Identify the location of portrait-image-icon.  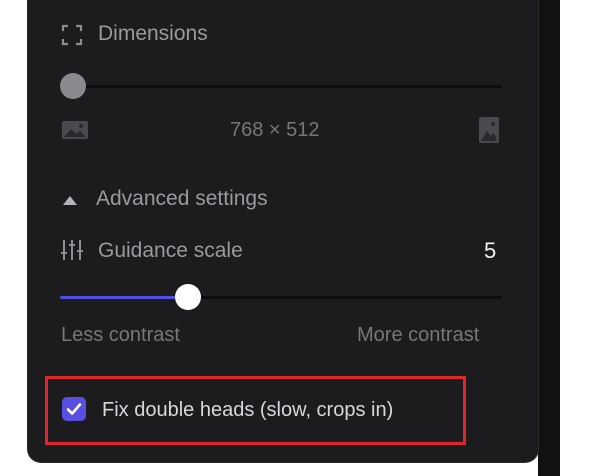
(489, 130).